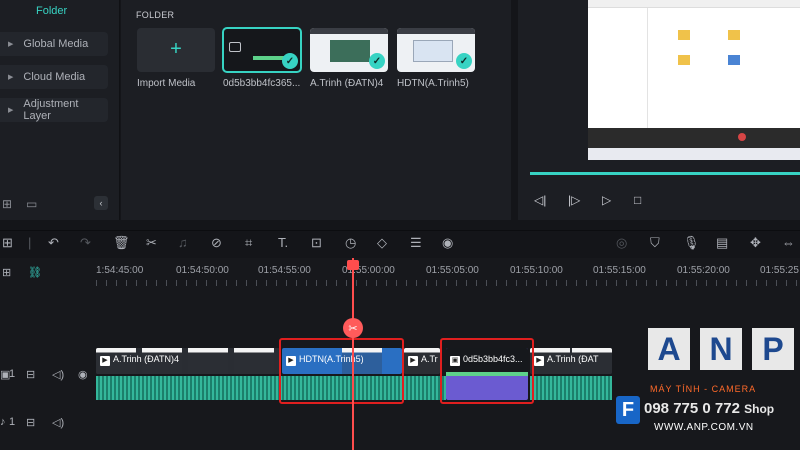  I want to click on tag-icon: ⊘, so click(216, 243).